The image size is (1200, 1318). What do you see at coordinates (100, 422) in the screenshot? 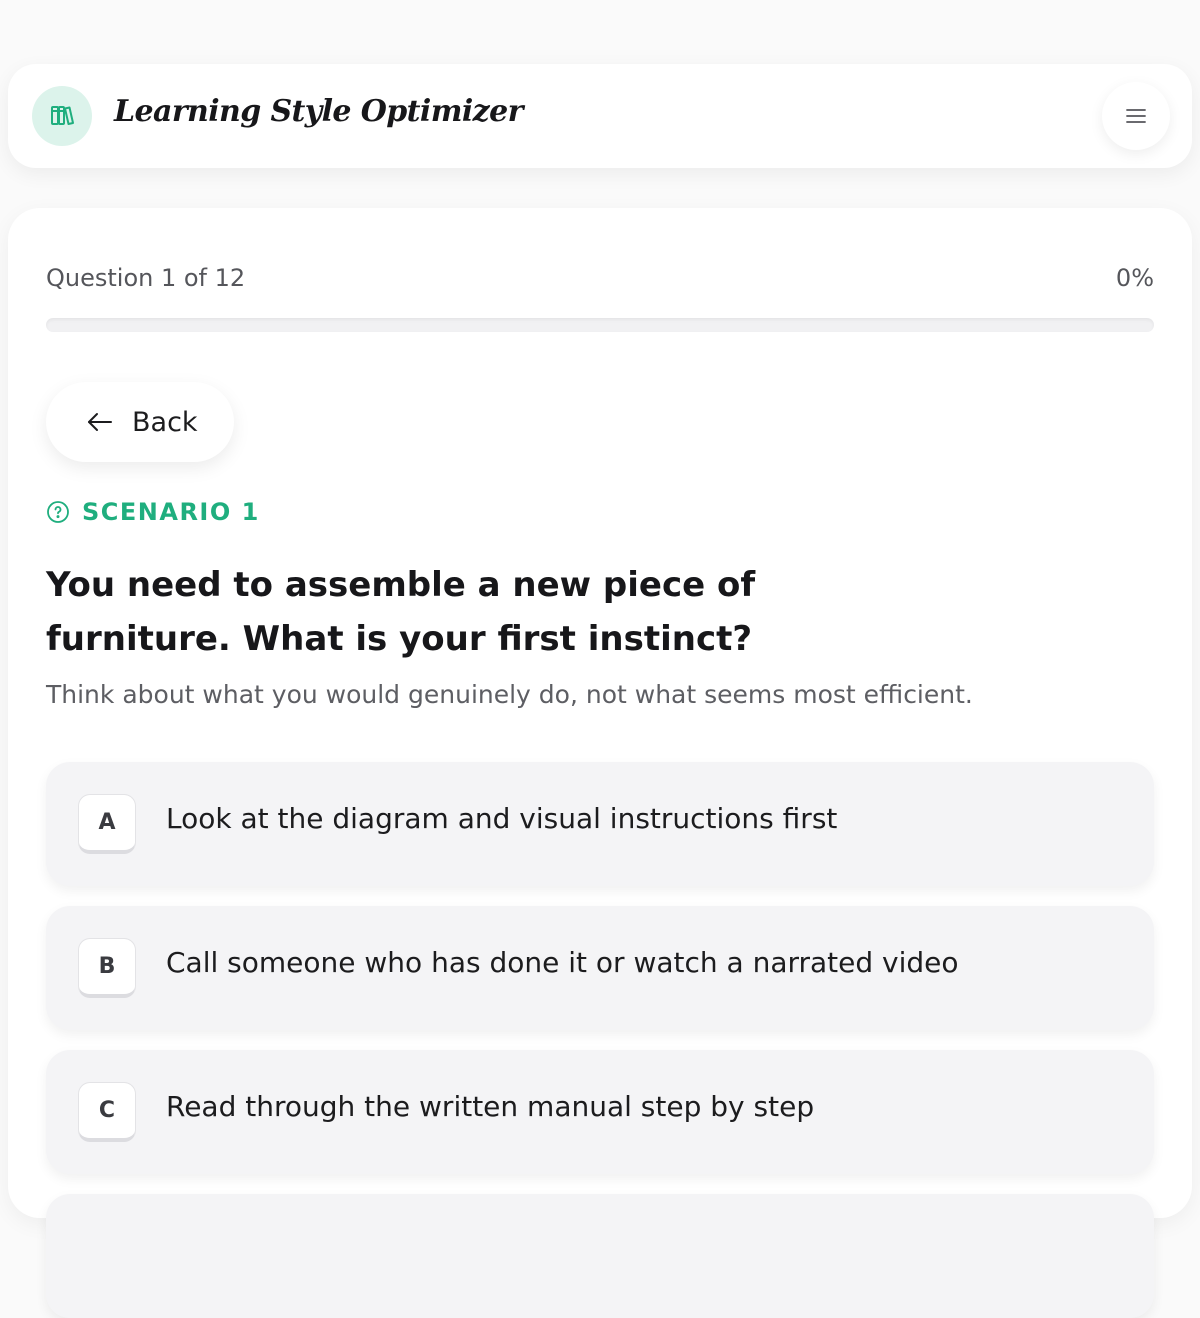
I see `arrow-left-icon` at bounding box center [100, 422].